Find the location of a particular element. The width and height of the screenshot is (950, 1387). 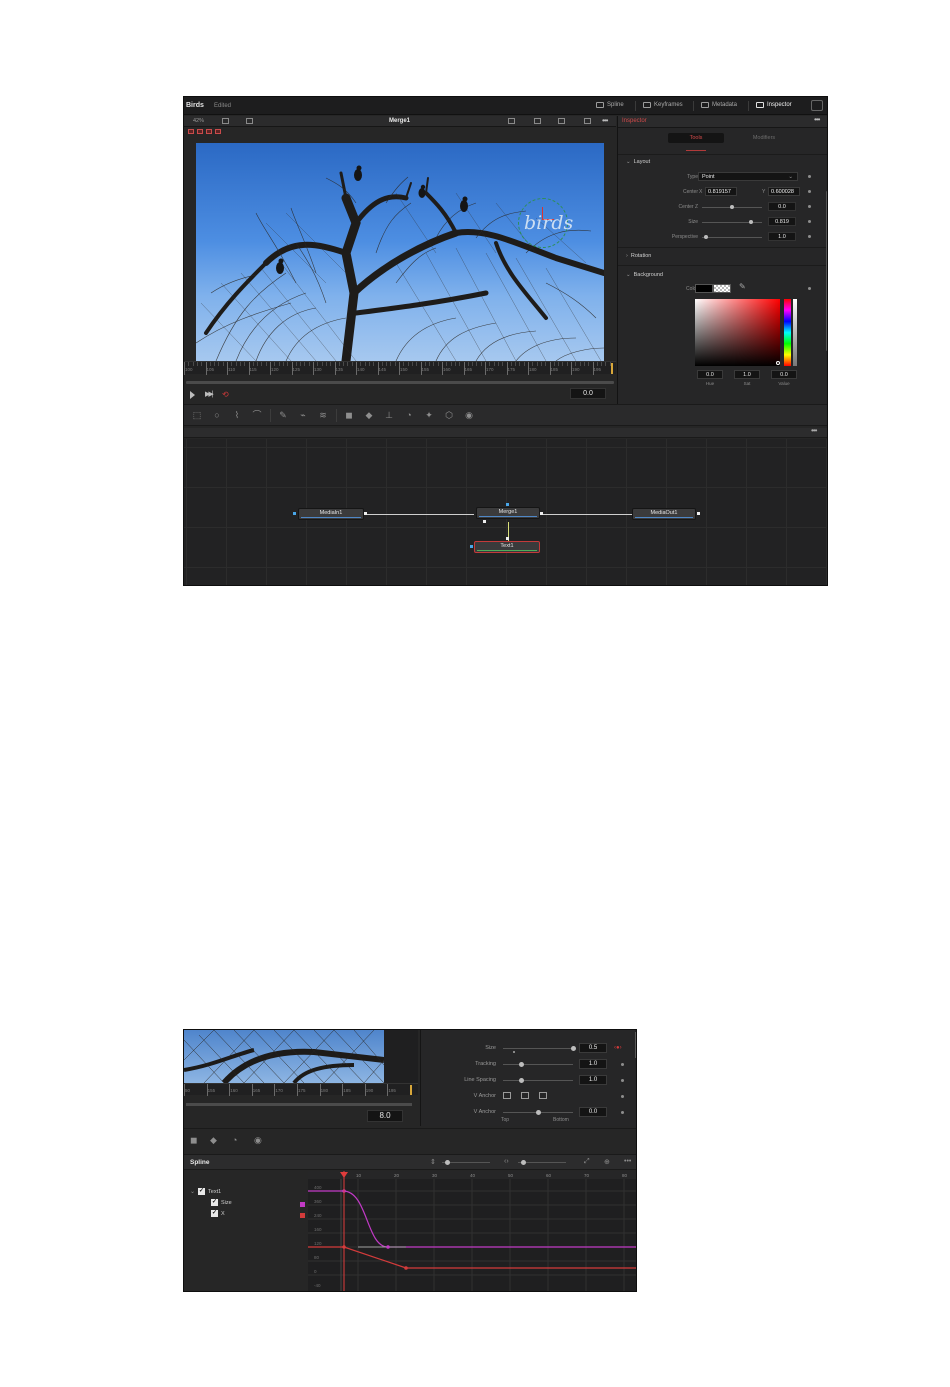

param-value: 0.5 is located at coordinates (593, 1048).